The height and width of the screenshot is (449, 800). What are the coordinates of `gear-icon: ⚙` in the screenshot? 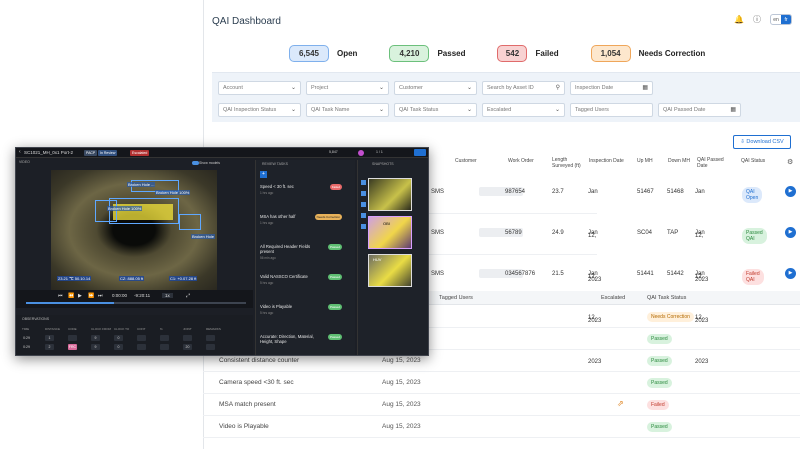 It's located at (790, 162).